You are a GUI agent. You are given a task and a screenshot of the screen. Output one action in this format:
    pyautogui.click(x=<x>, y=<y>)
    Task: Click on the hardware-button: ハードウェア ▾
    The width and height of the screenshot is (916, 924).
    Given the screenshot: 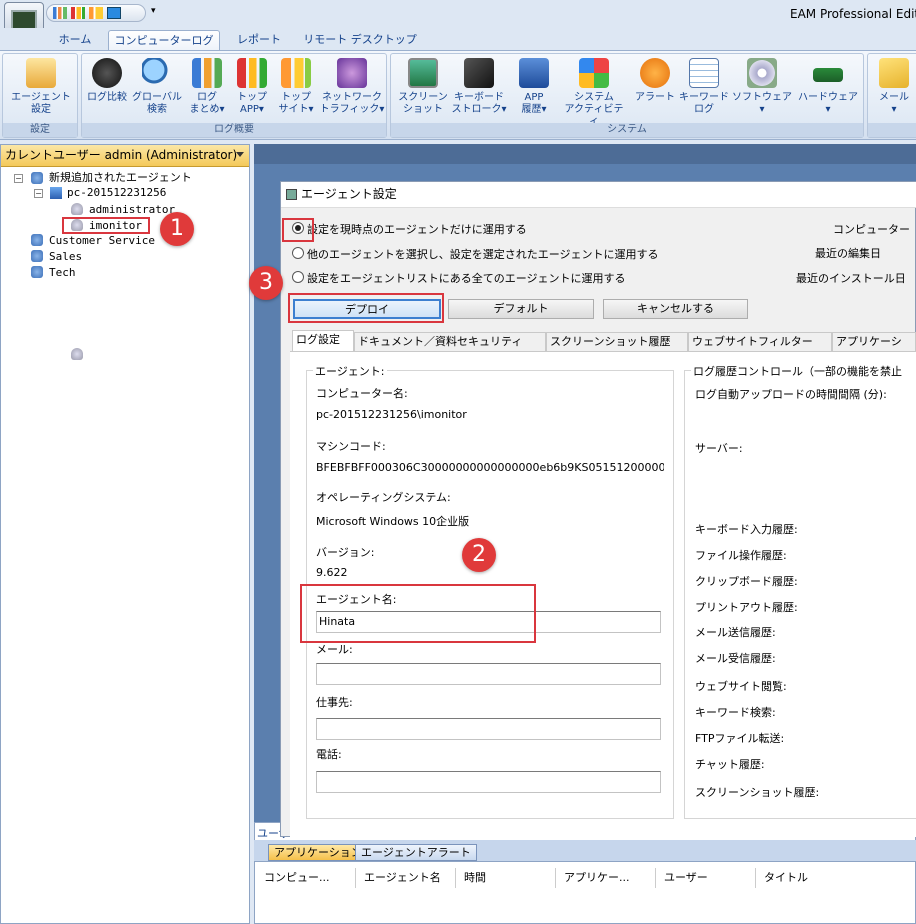 What is the action you would take?
    pyautogui.click(x=828, y=87)
    